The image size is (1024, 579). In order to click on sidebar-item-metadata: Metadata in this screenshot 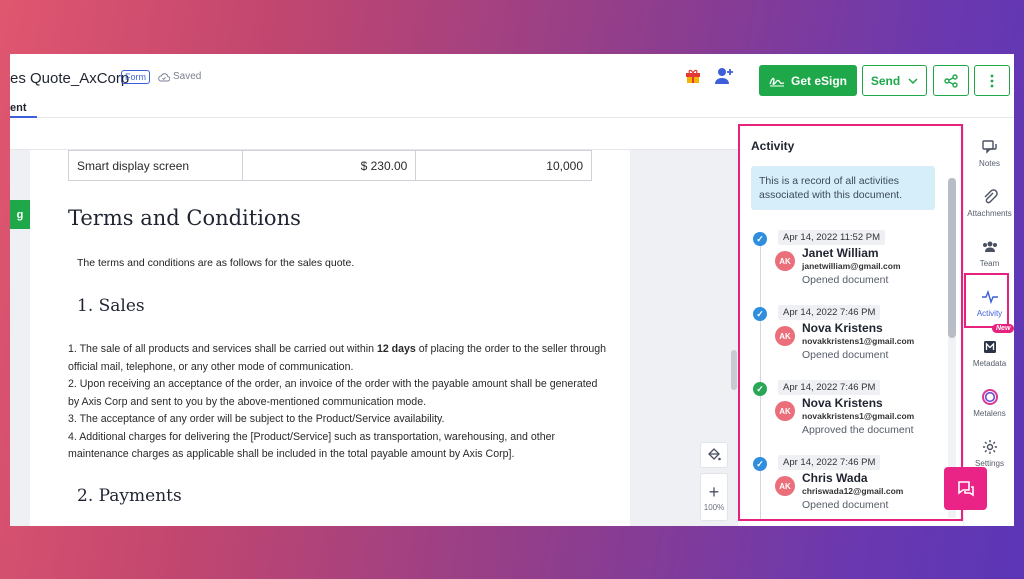, I will do `click(989, 353)`.